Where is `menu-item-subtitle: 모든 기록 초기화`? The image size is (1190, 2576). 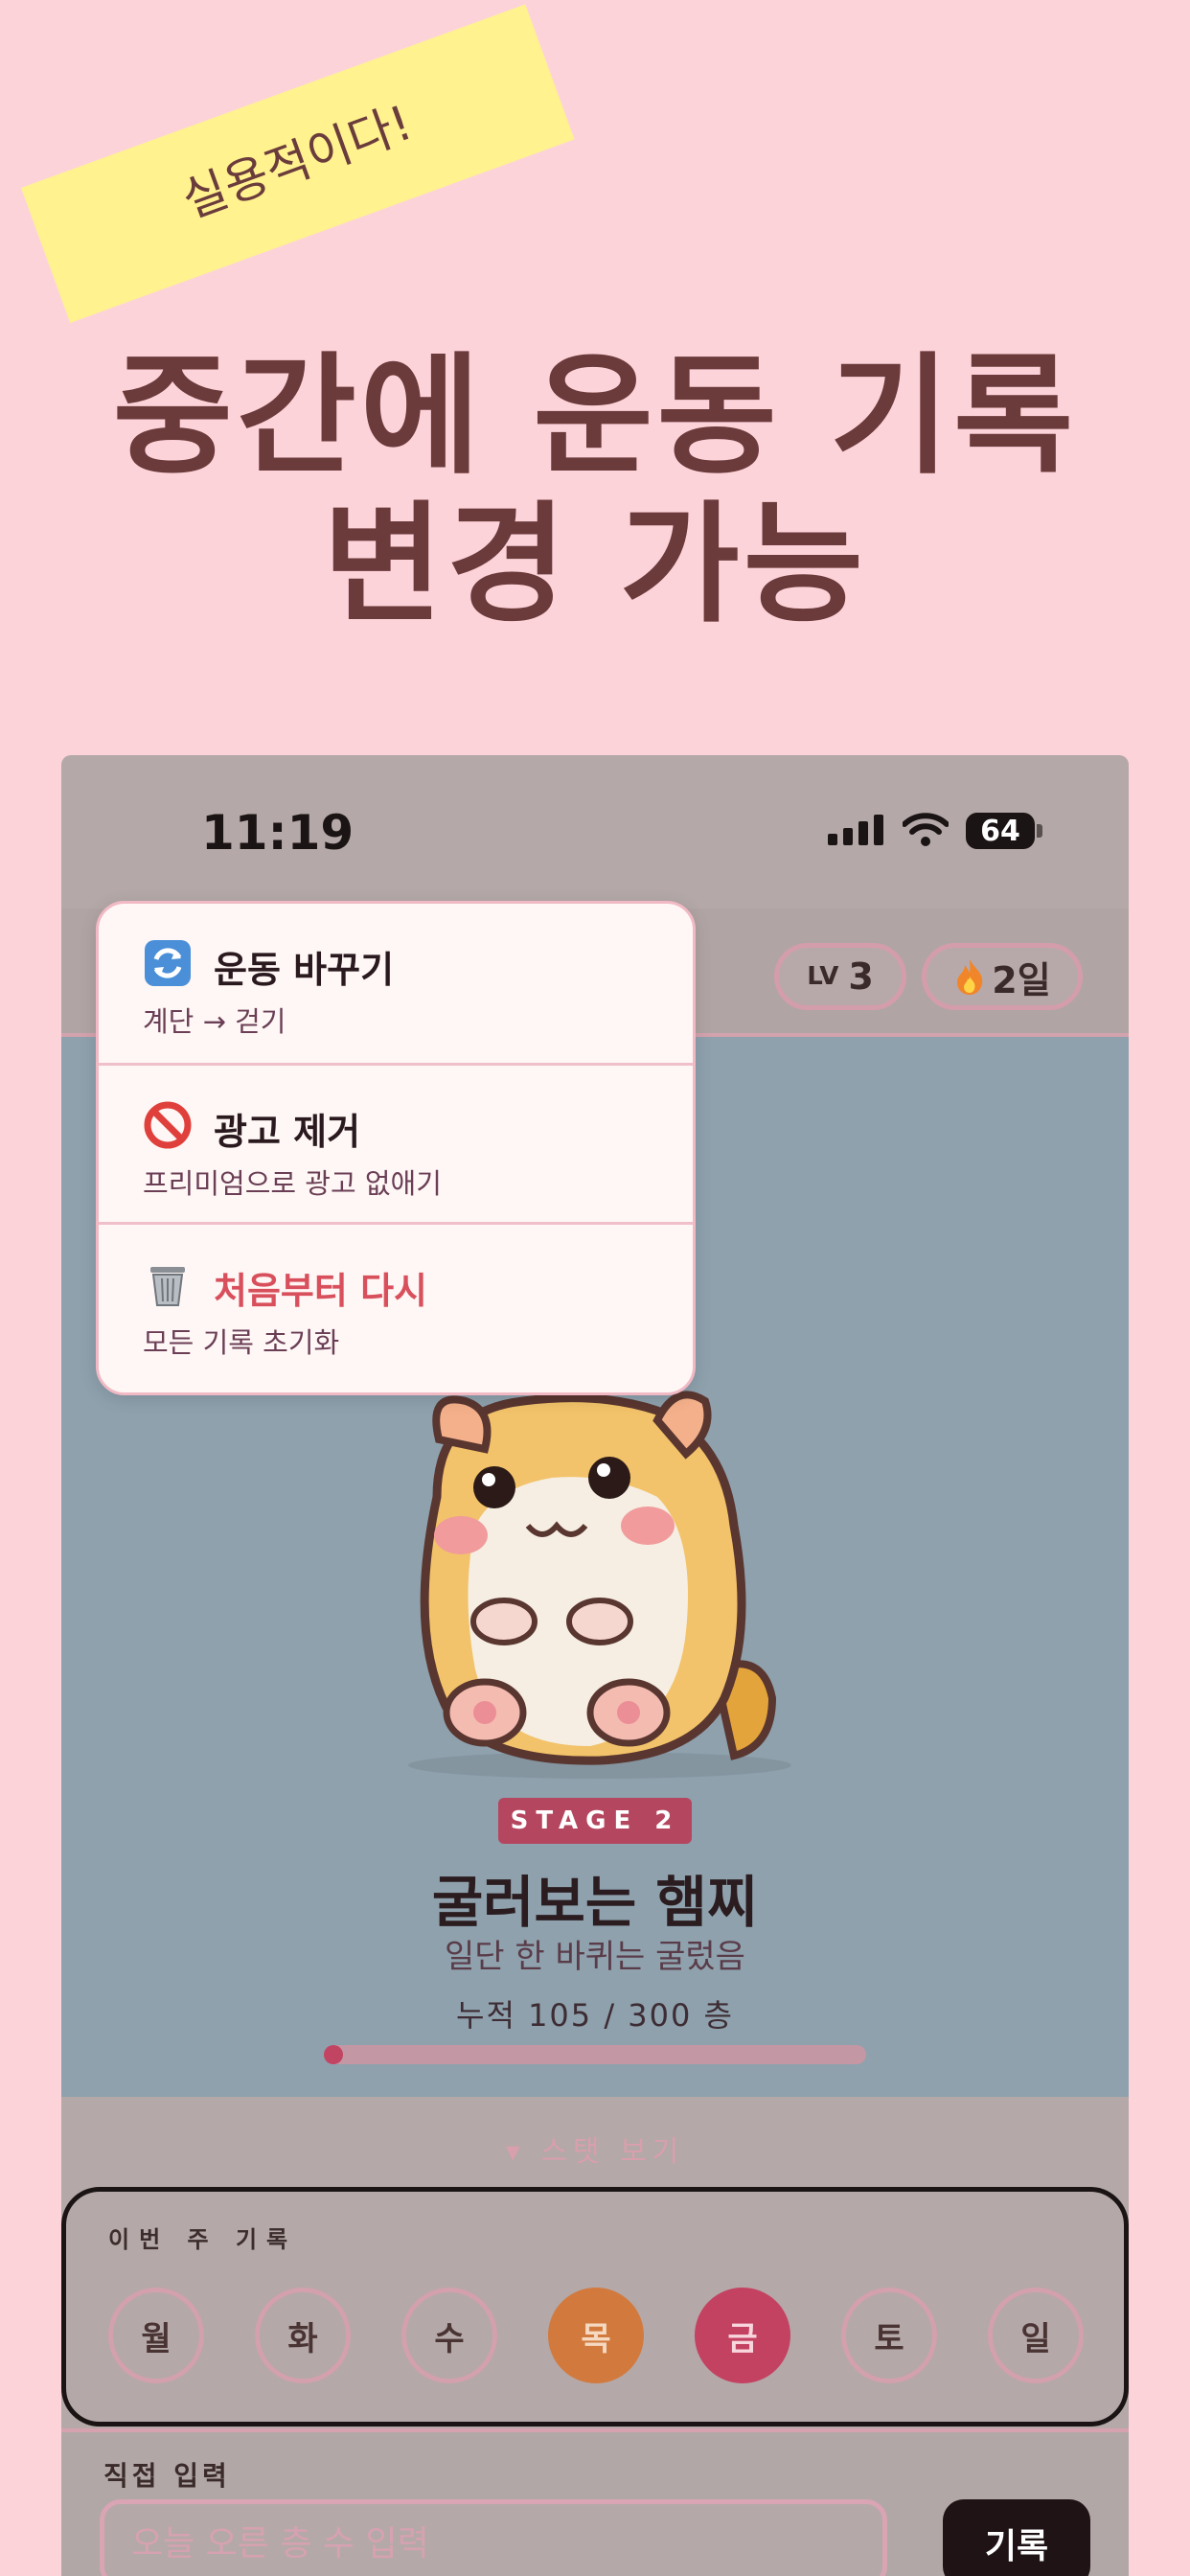 menu-item-subtitle: 모든 기록 초기화 is located at coordinates (242, 1342).